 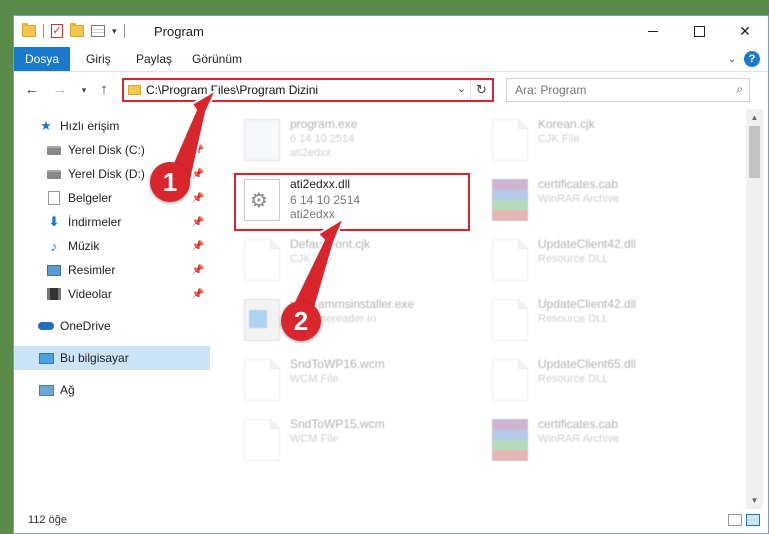 What do you see at coordinates (257, 203) in the screenshot?
I see `callout-arrows` at bounding box center [257, 203].